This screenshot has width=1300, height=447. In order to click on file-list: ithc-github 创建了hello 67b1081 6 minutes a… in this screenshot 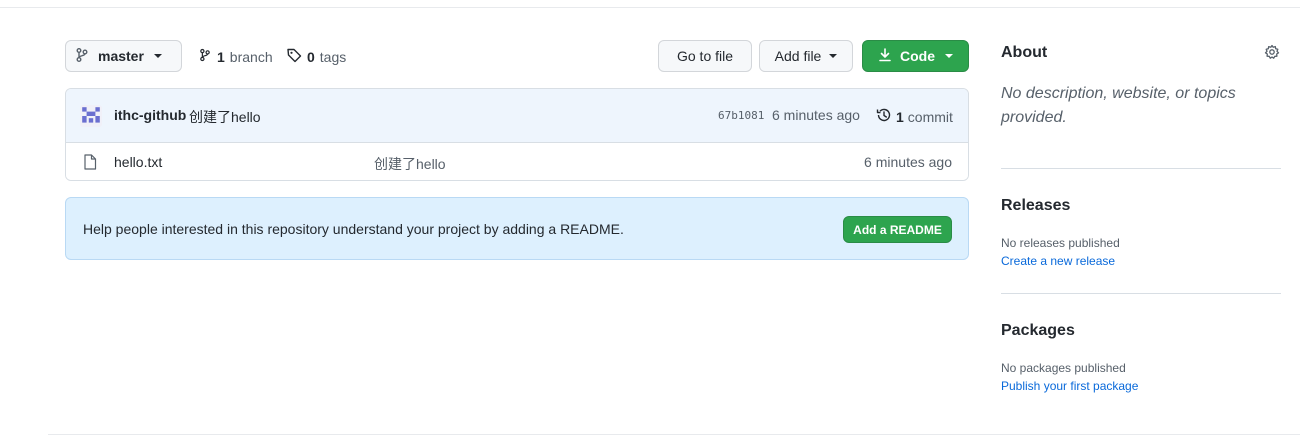, I will do `click(517, 134)`.